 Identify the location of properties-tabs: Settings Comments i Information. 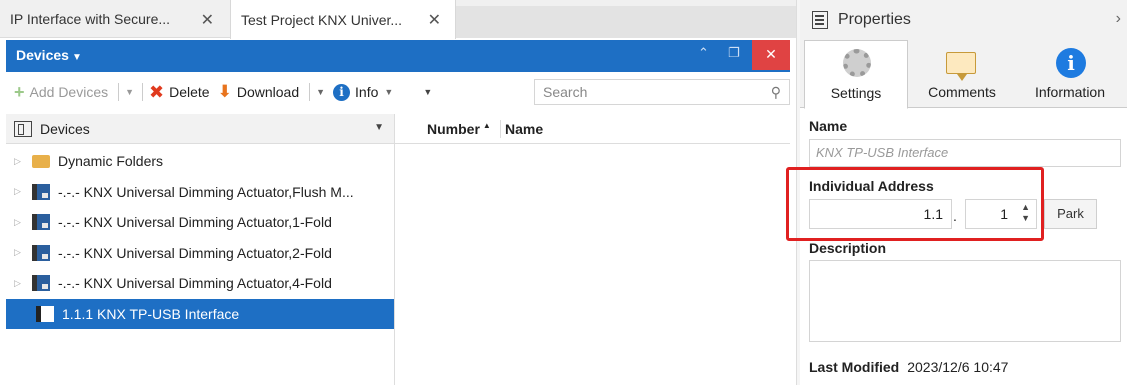
(963, 74).